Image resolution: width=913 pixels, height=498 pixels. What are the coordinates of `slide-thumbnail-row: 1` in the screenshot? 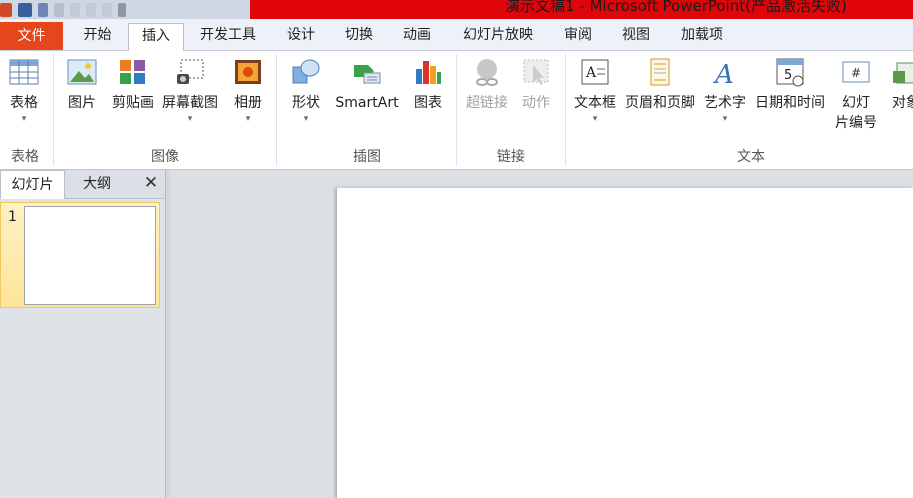 It's located at (80, 255).